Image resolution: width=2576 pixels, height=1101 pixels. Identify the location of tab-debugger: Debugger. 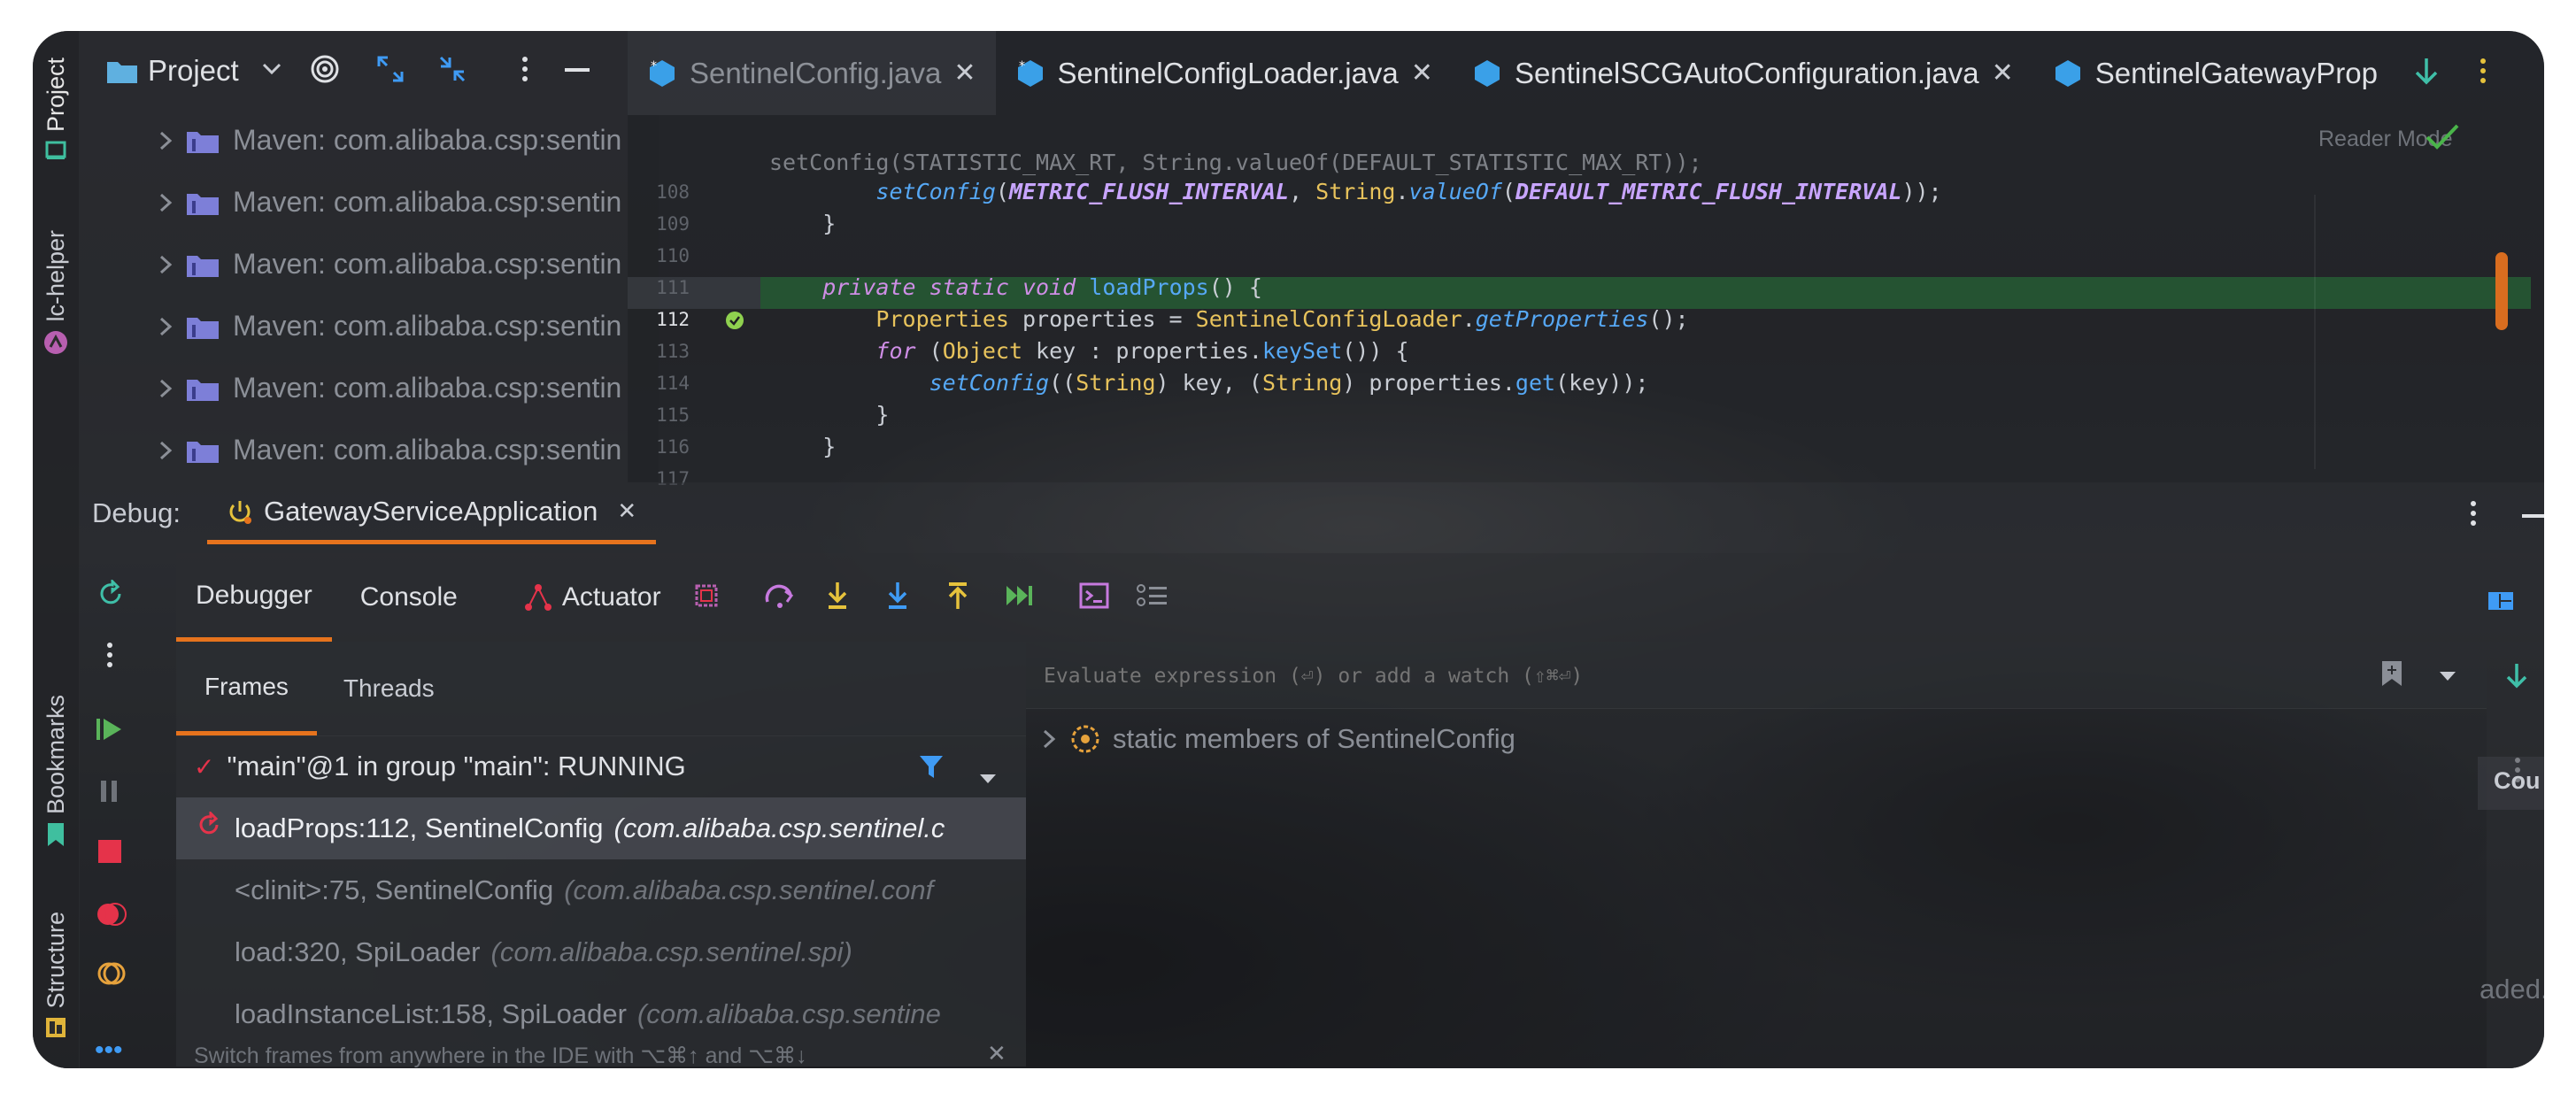
(254, 597).